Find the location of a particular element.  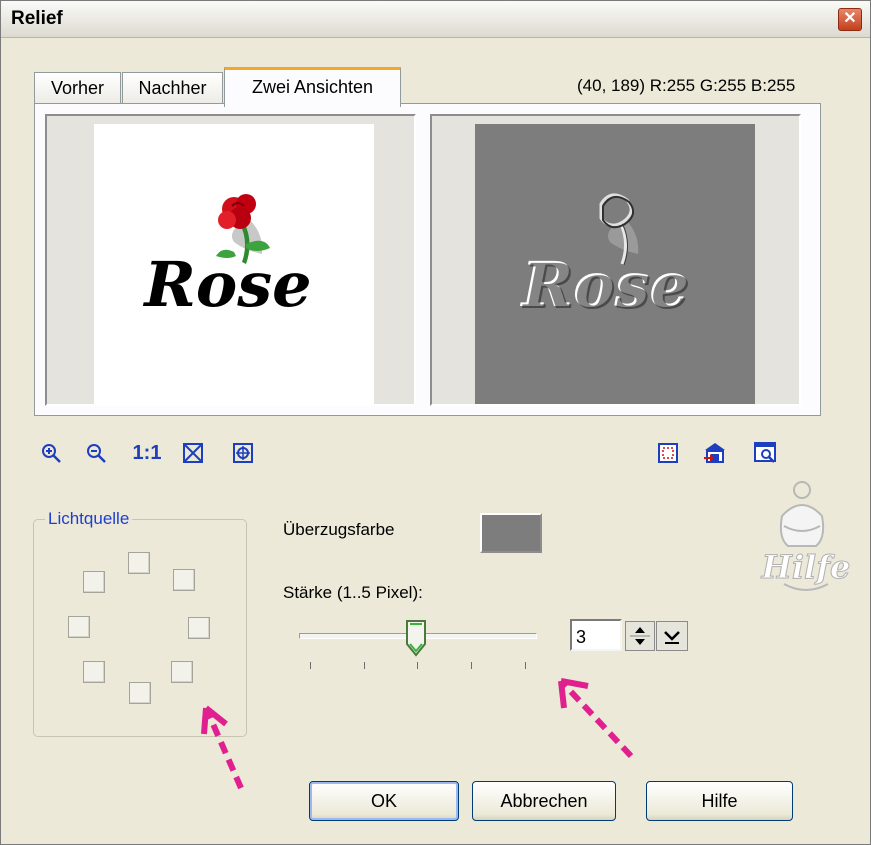

light-source-northeast-button is located at coordinates (184, 580).